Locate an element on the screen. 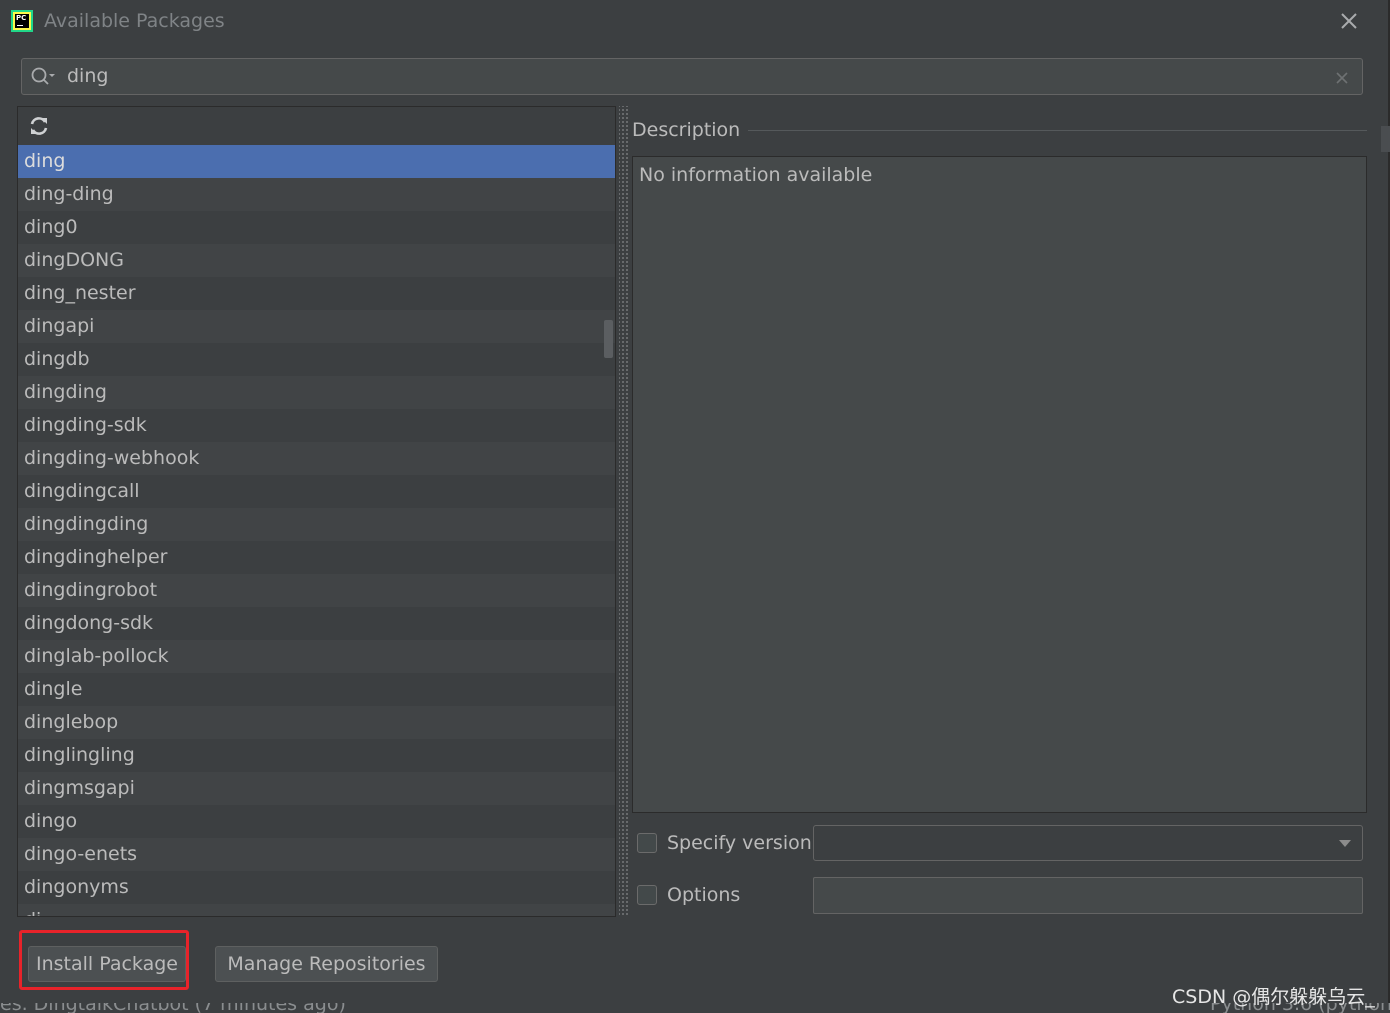 The image size is (1390, 1013). pycharm-icon: PC is located at coordinates (22, 21).